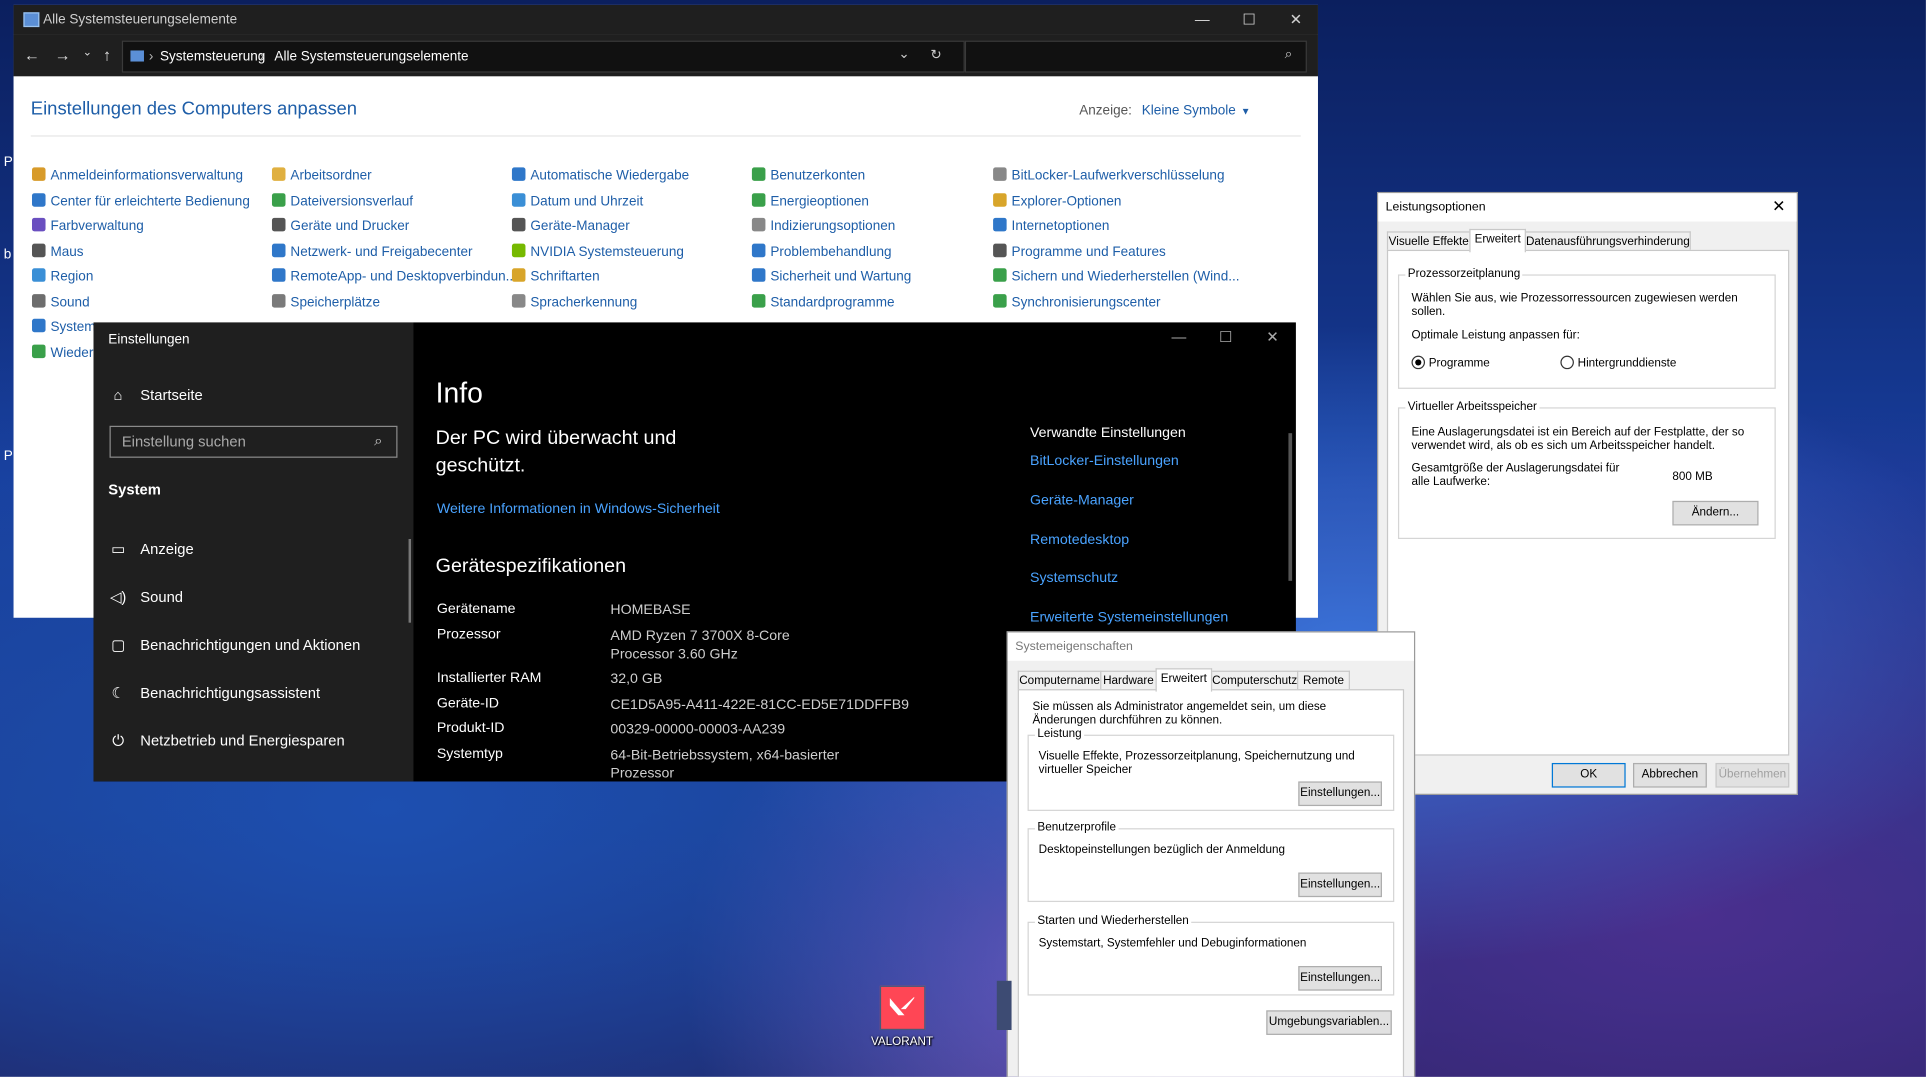 Image resolution: width=1926 pixels, height=1077 pixels. What do you see at coordinates (1104, 461) in the screenshot?
I see `related-link-bitlocker: BitLocker-Einstellungen` at bounding box center [1104, 461].